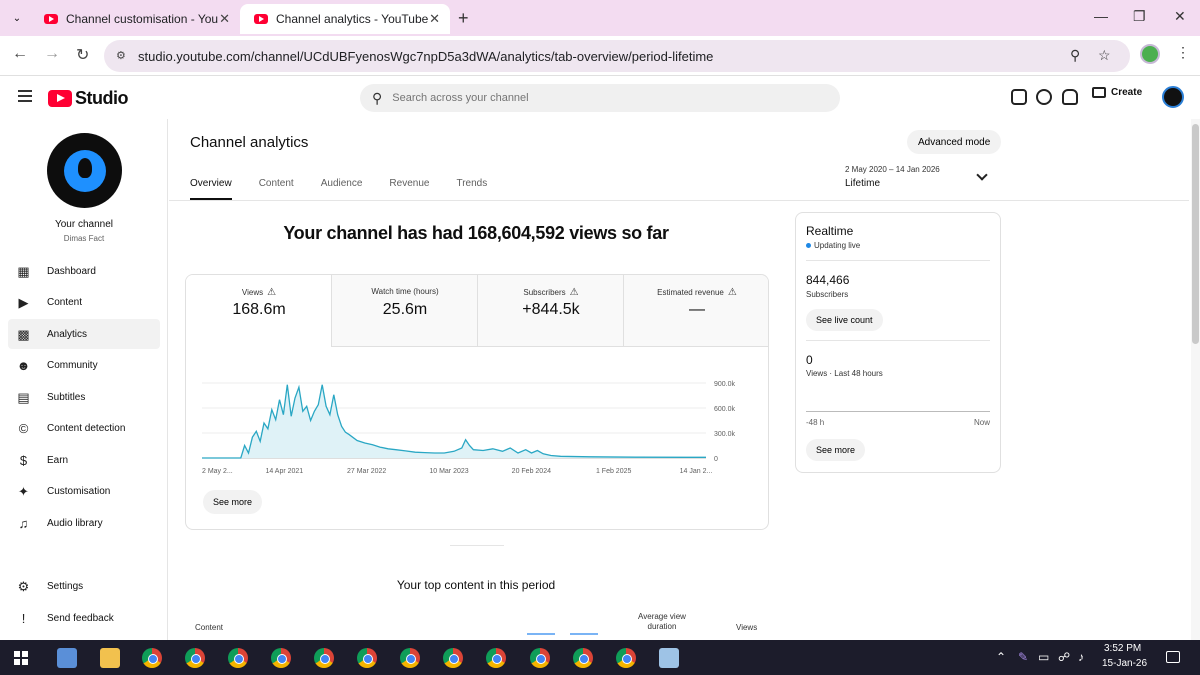  I want to click on reload-icon: ↻, so click(82, 55).